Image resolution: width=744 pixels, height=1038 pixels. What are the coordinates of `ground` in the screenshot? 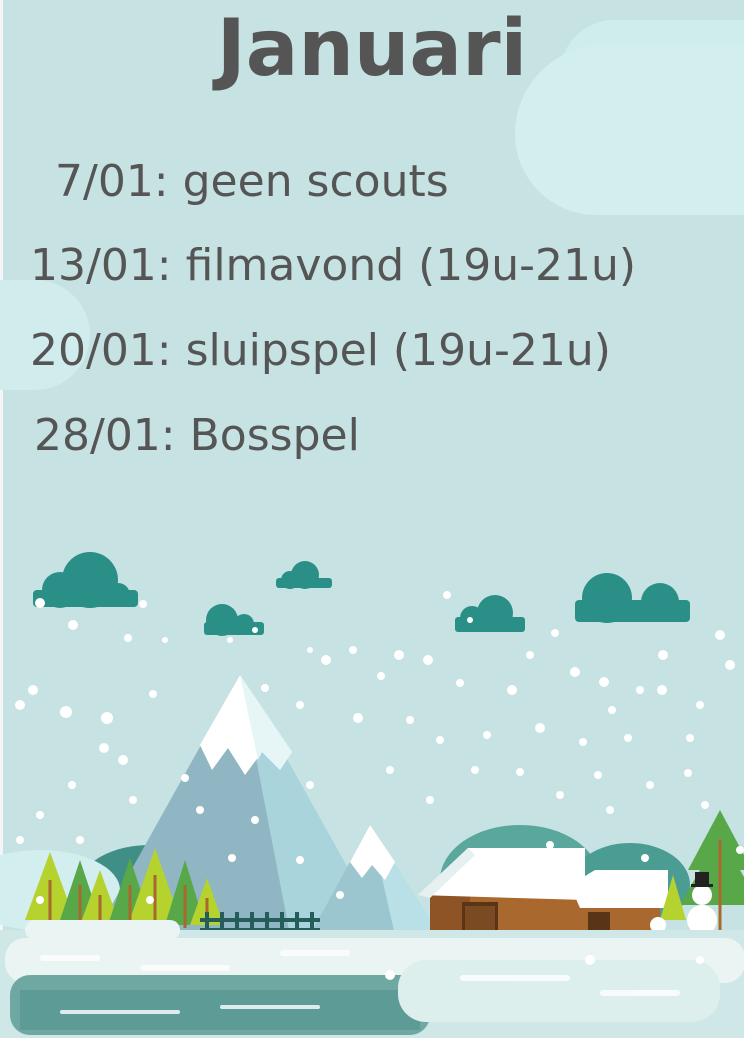 It's located at (372, 979).